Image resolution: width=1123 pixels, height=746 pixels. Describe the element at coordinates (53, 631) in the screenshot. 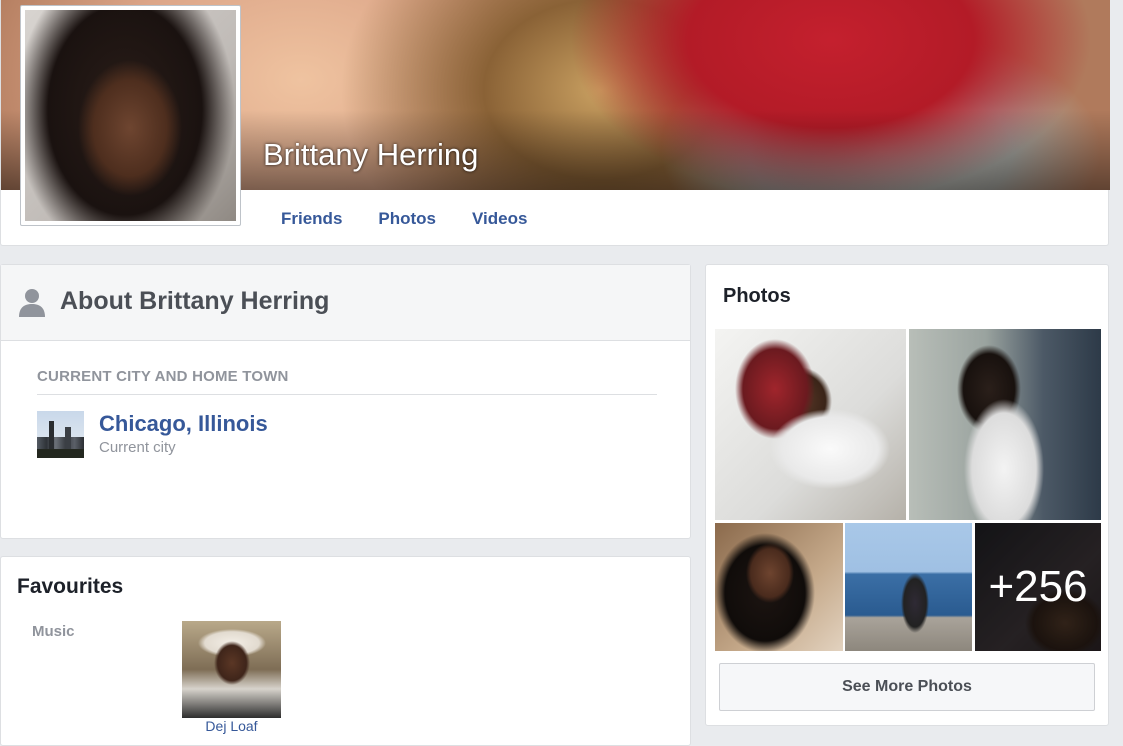

I see `favourites-category: Music` at that location.